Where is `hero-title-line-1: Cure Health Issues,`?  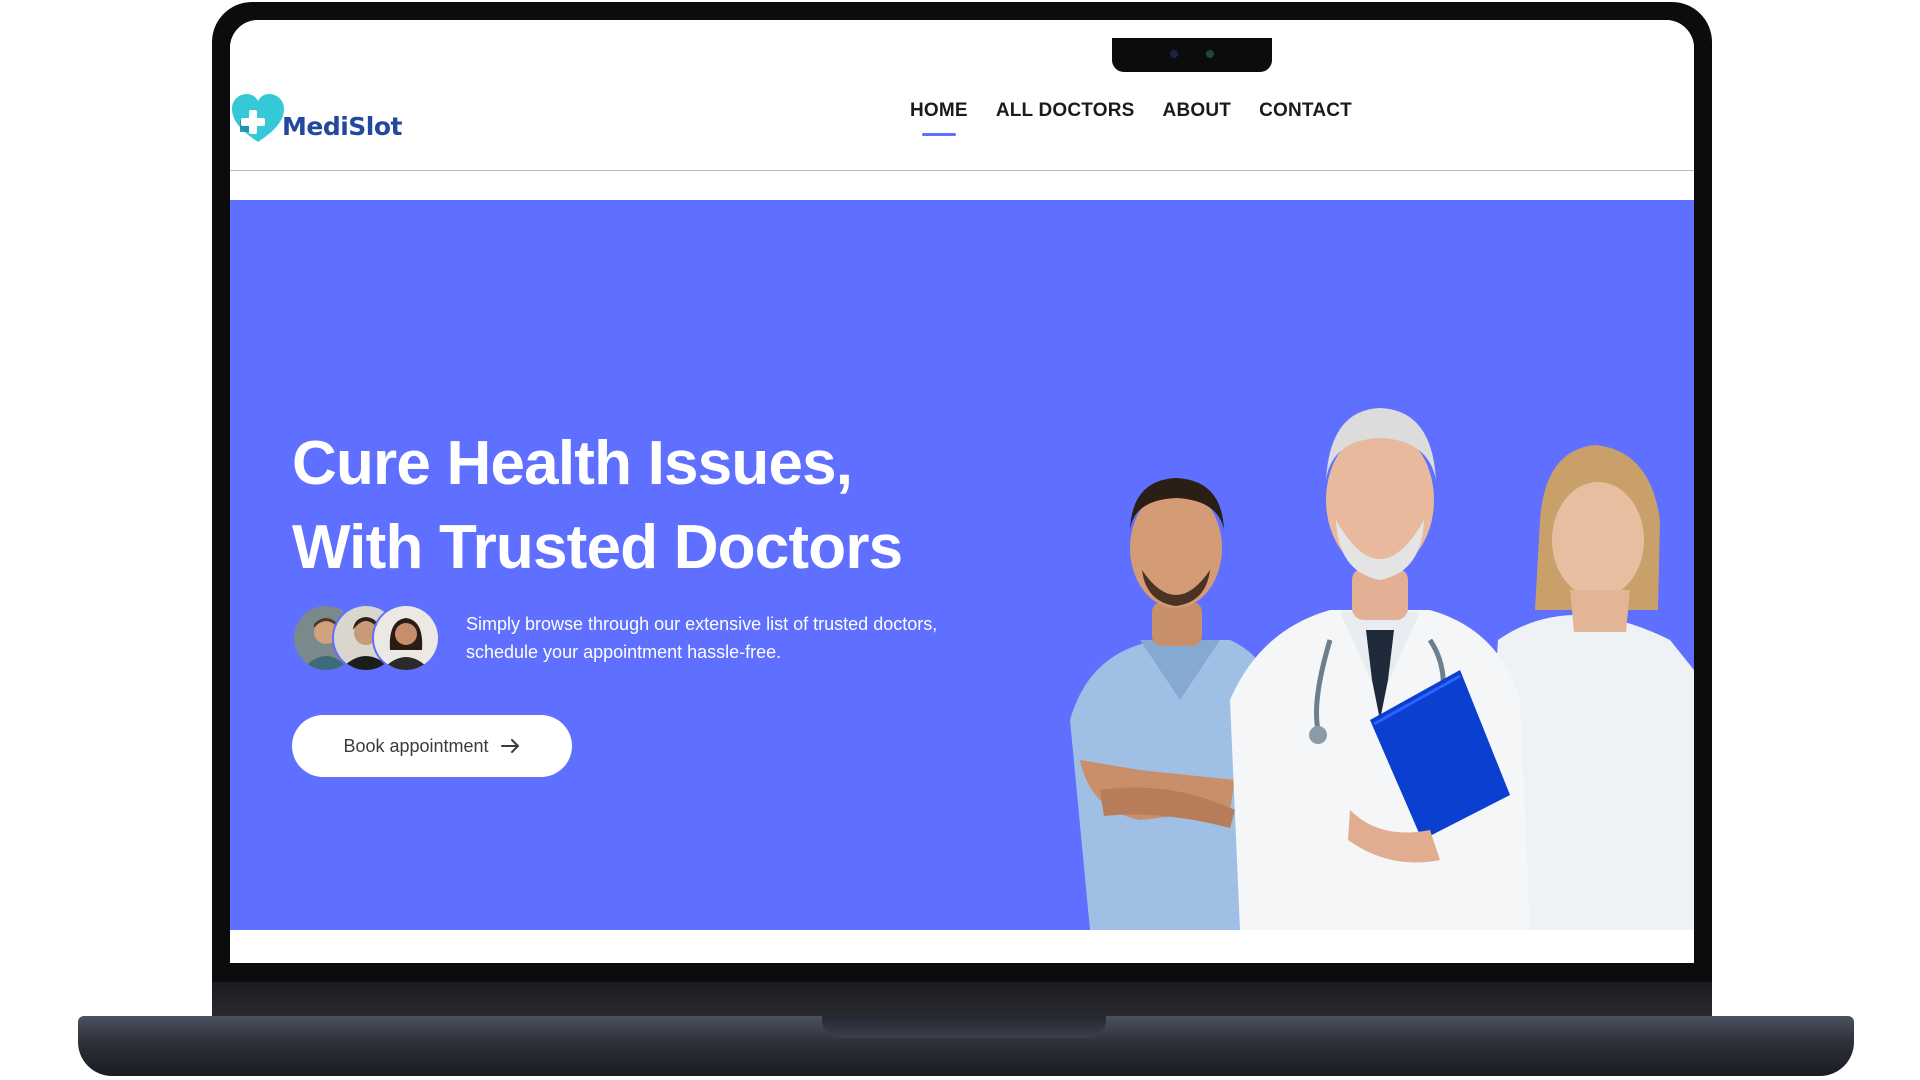 hero-title-line-1: Cure Health Issues, is located at coordinates (572, 463).